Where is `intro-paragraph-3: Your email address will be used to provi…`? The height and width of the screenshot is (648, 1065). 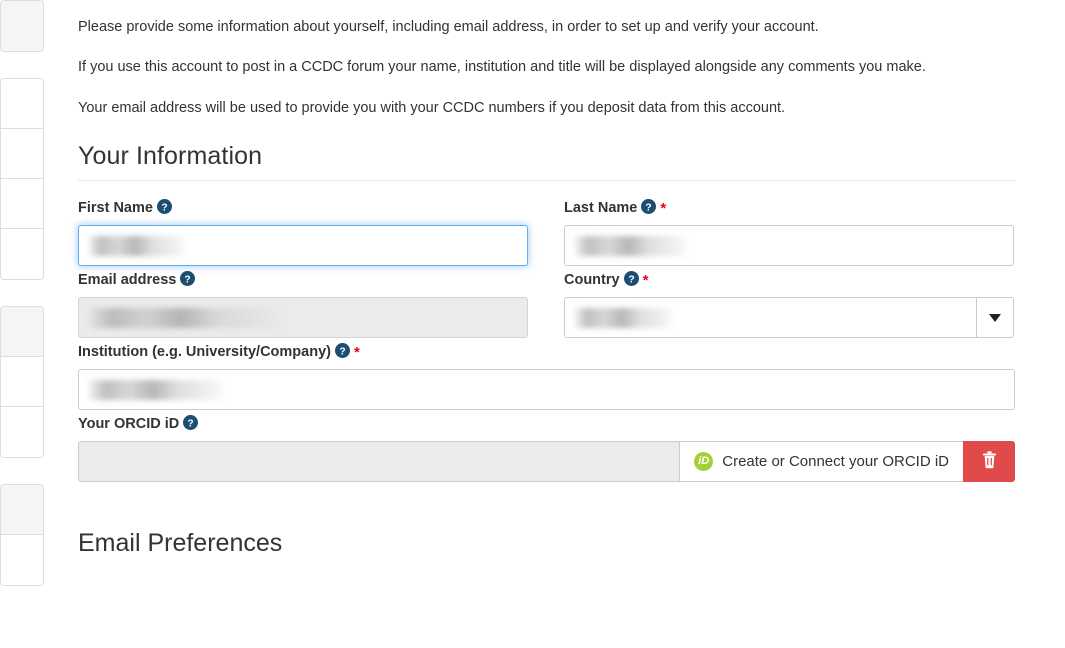
intro-paragraph-3: Your email address will be used to provi… is located at coordinates (432, 107).